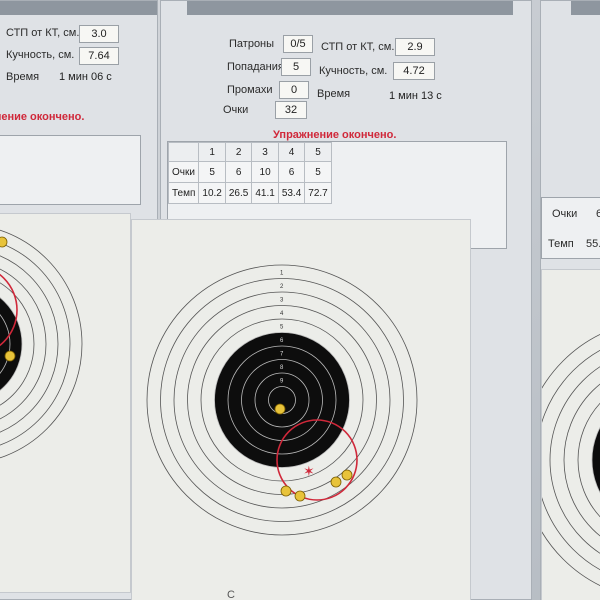 This screenshot has height=600, width=600. I want to click on points-label: Очки, so click(236, 110).